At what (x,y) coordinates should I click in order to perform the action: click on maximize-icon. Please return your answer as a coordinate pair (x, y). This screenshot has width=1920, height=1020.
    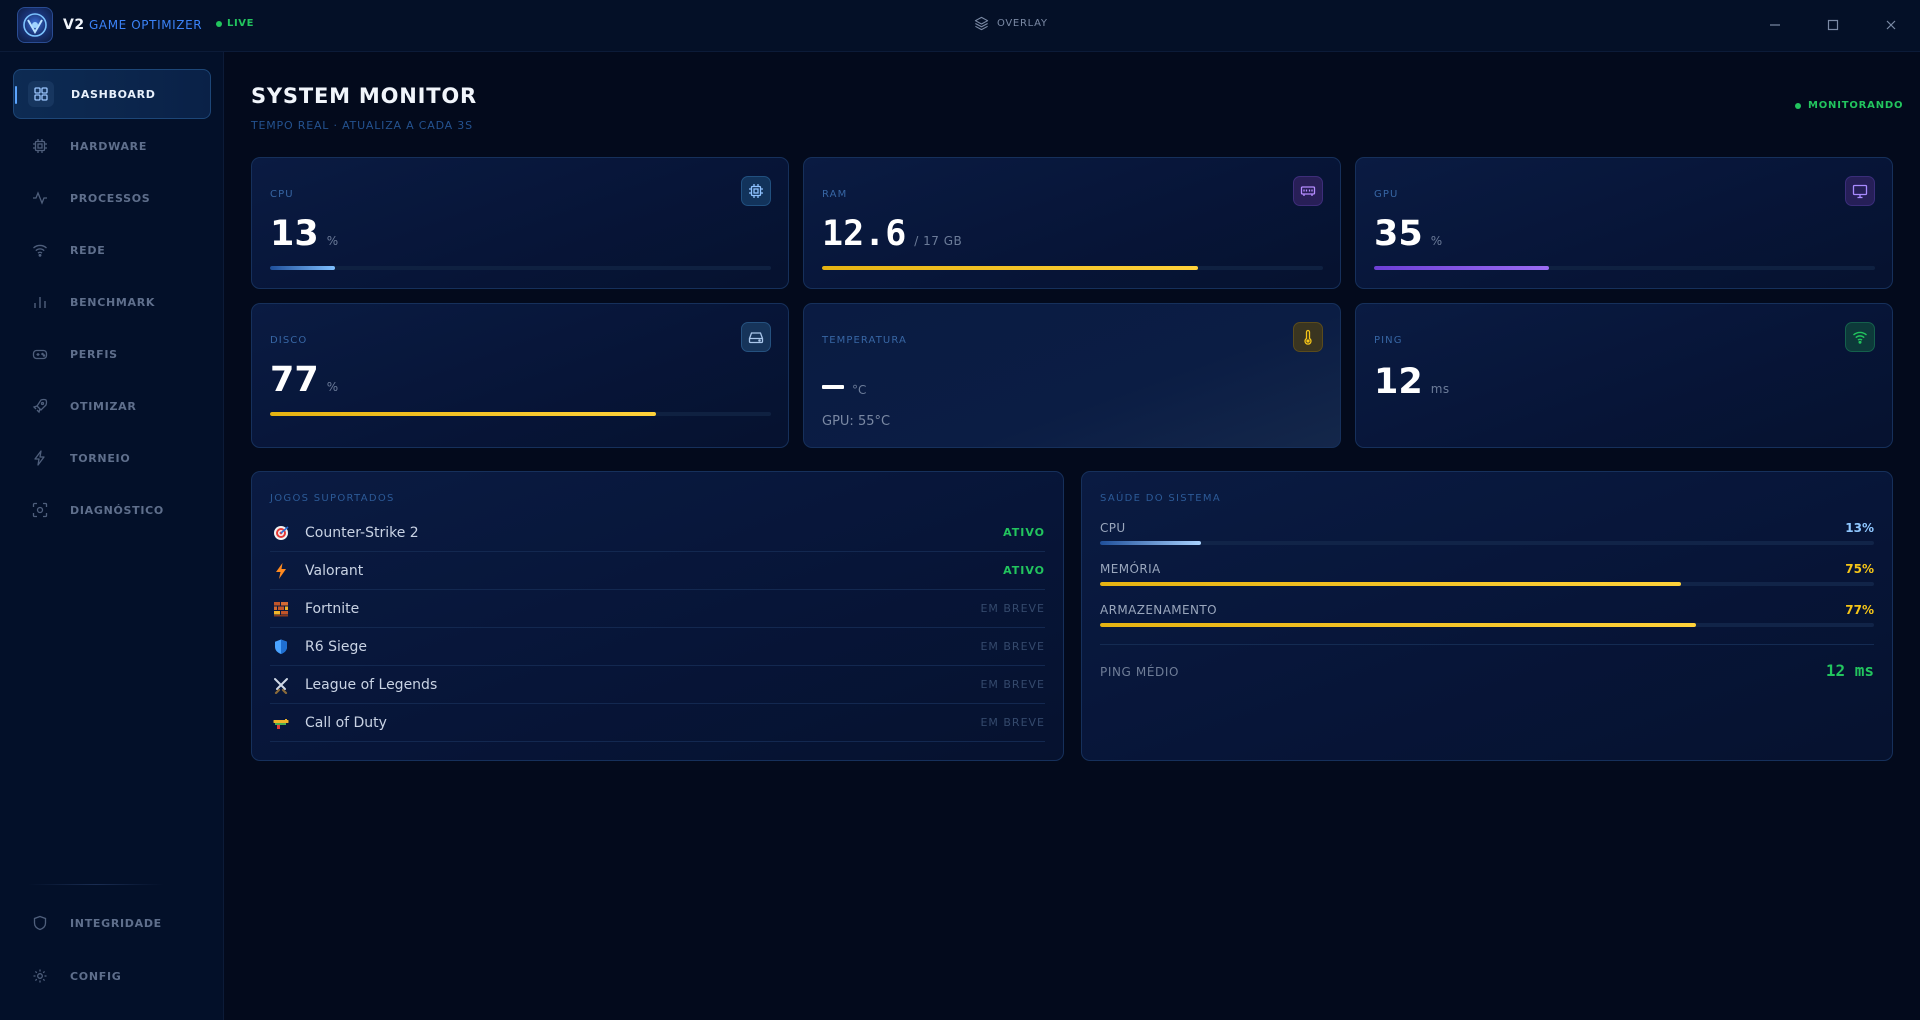
    Looking at the image, I should click on (1833, 25).